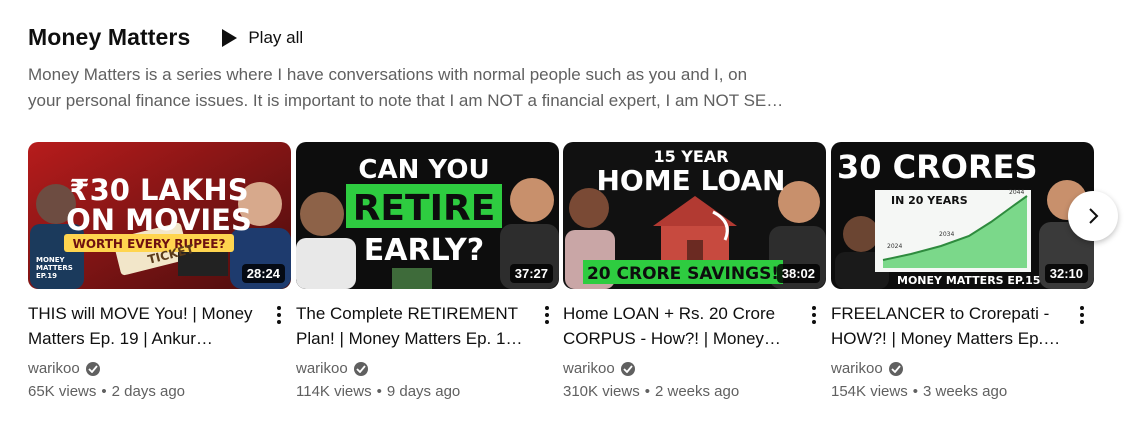 The height and width of the screenshot is (427, 1143). Describe the element at coordinates (1016, 192) in the screenshot. I see `thumb-year: 2044` at that location.